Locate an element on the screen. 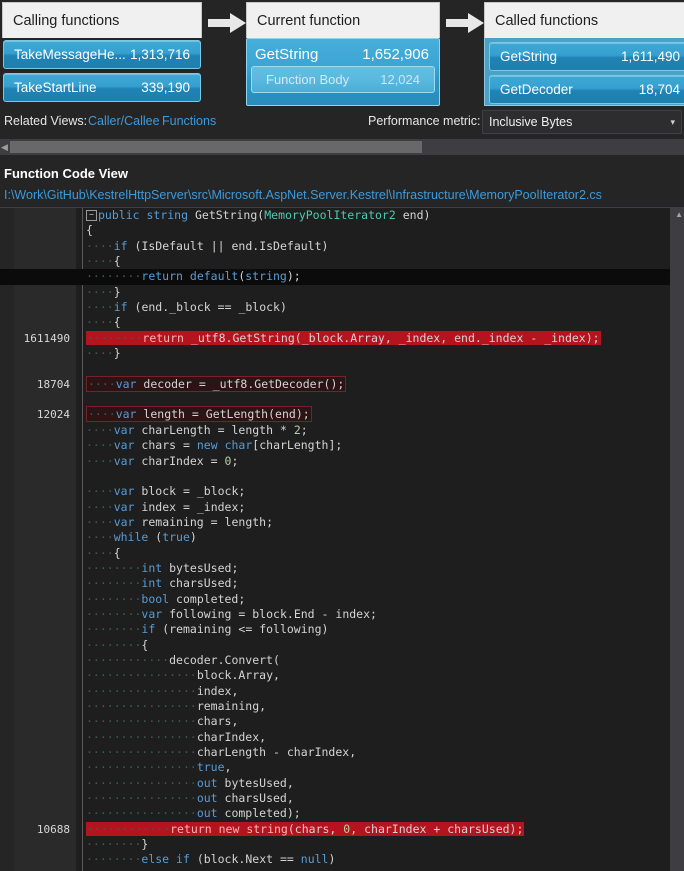 Image resolution: width=684 pixels, height=871 pixels. code-line: ····var charLength = length * 2; is located at coordinates (335, 430).